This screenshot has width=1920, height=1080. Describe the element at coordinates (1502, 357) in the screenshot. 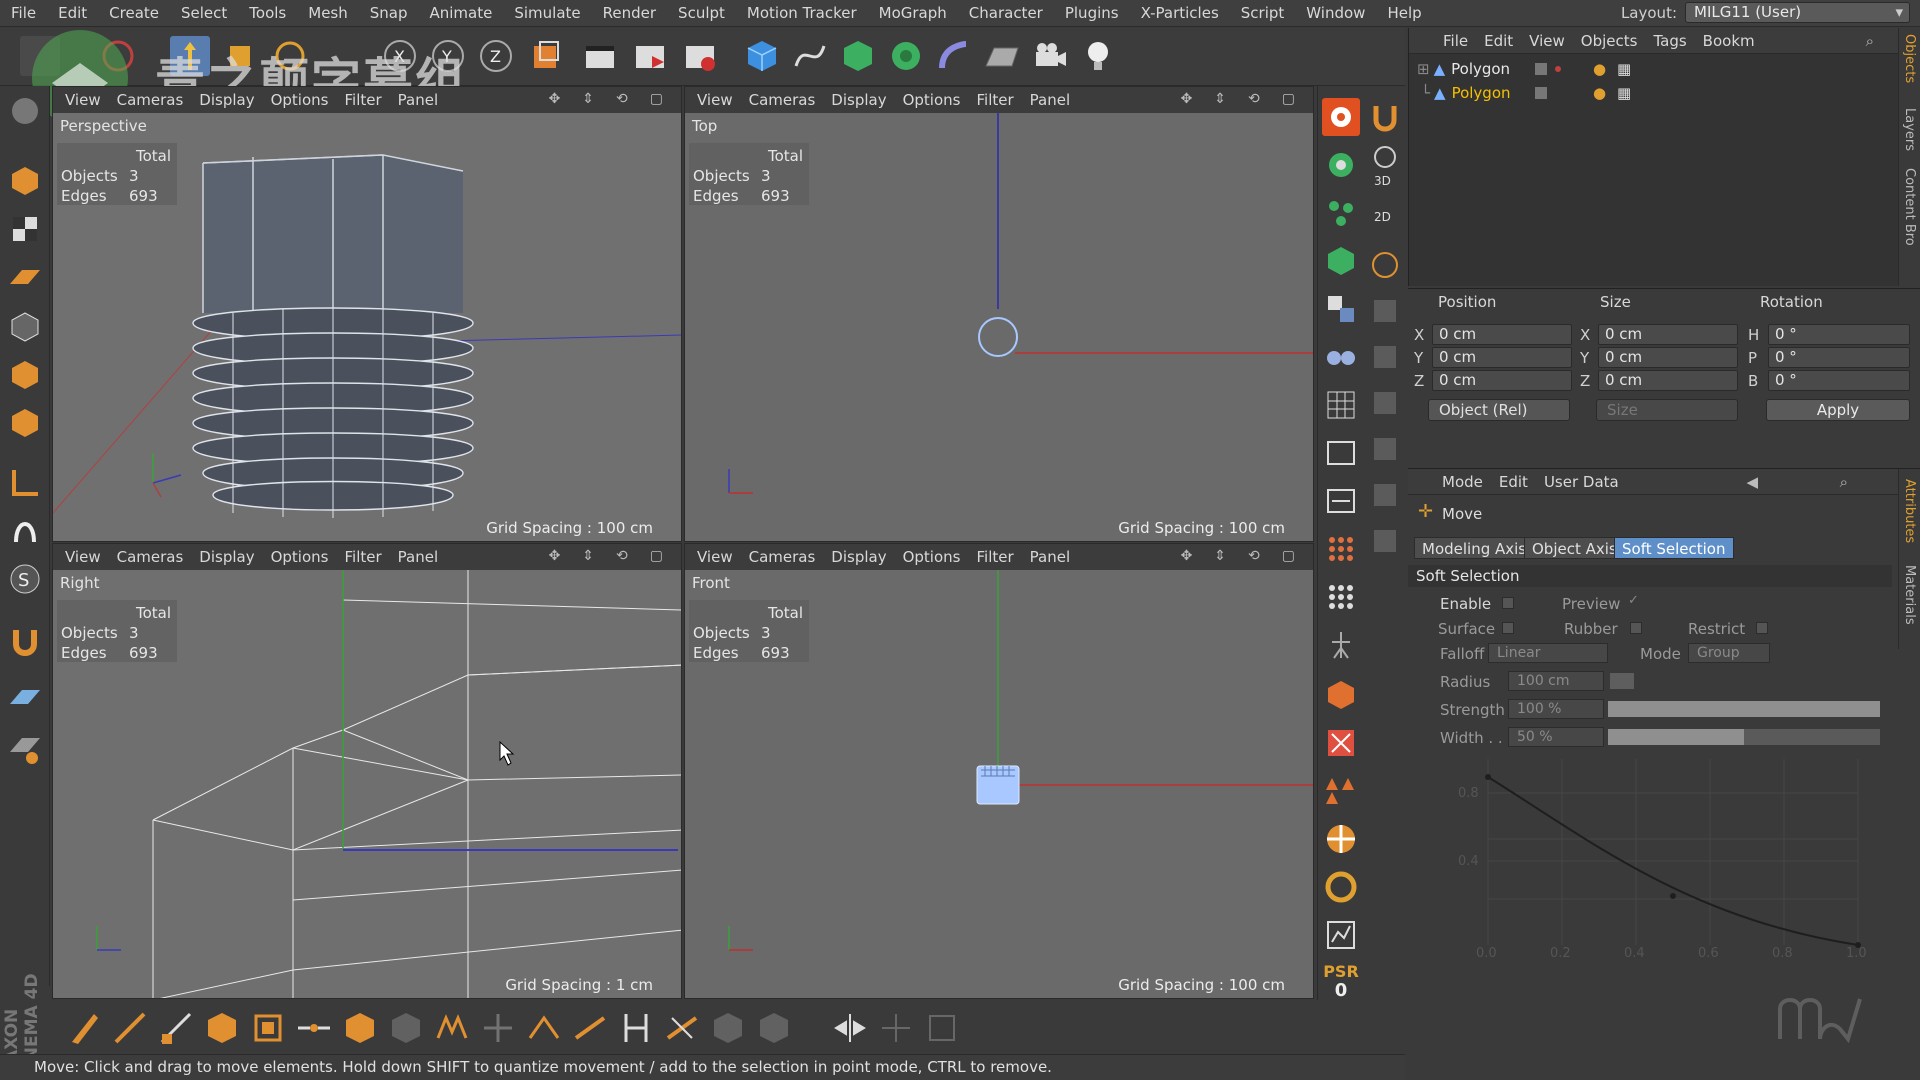

I see `pos-y-field: 0 cm` at that location.